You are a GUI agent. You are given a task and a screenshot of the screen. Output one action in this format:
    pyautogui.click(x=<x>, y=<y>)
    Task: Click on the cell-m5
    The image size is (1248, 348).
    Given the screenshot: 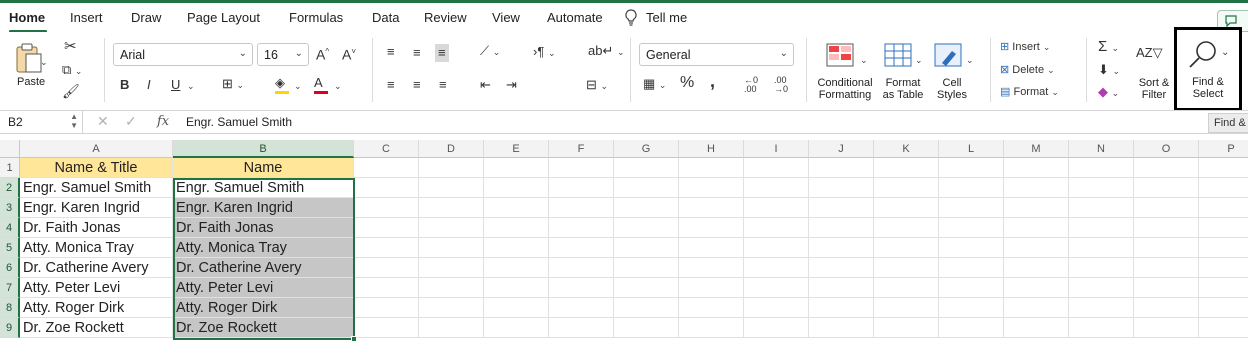 What is the action you would take?
    pyautogui.click(x=1036, y=248)
    